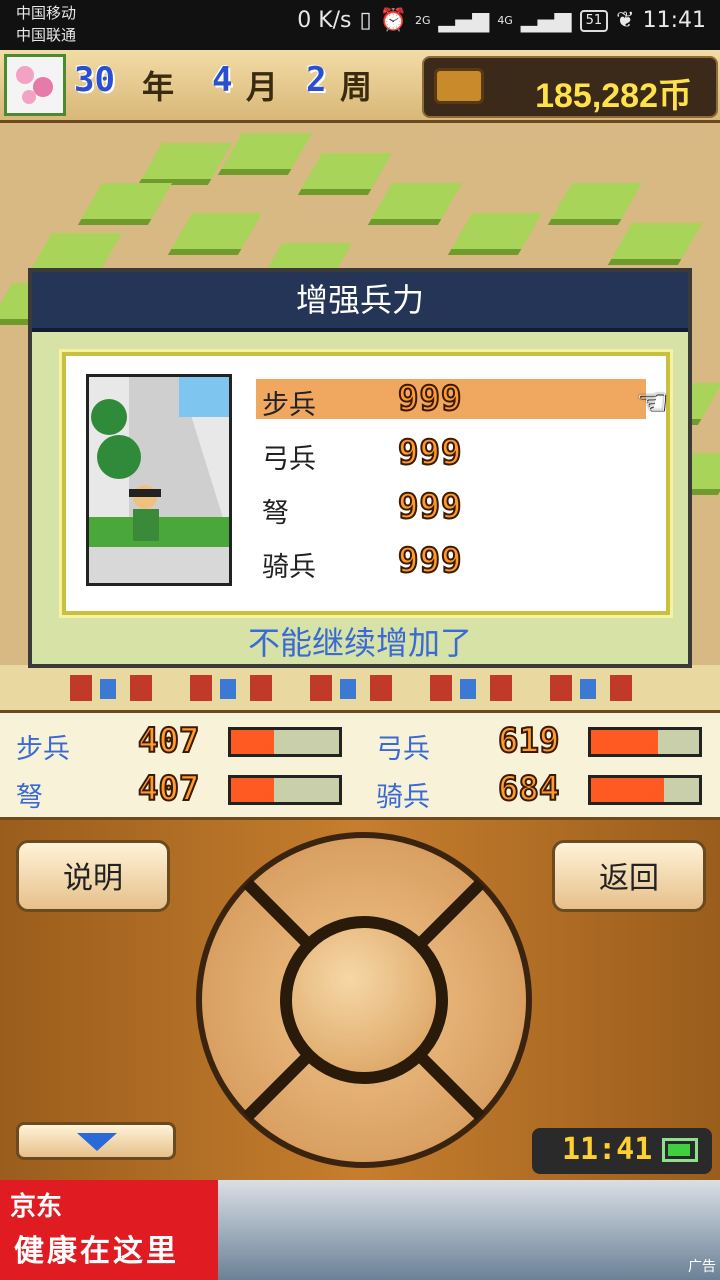 The width and height of the screenshot is (720, 1280). I want to click on unit-row-crossbow: 弩 999, so click(451, 507).